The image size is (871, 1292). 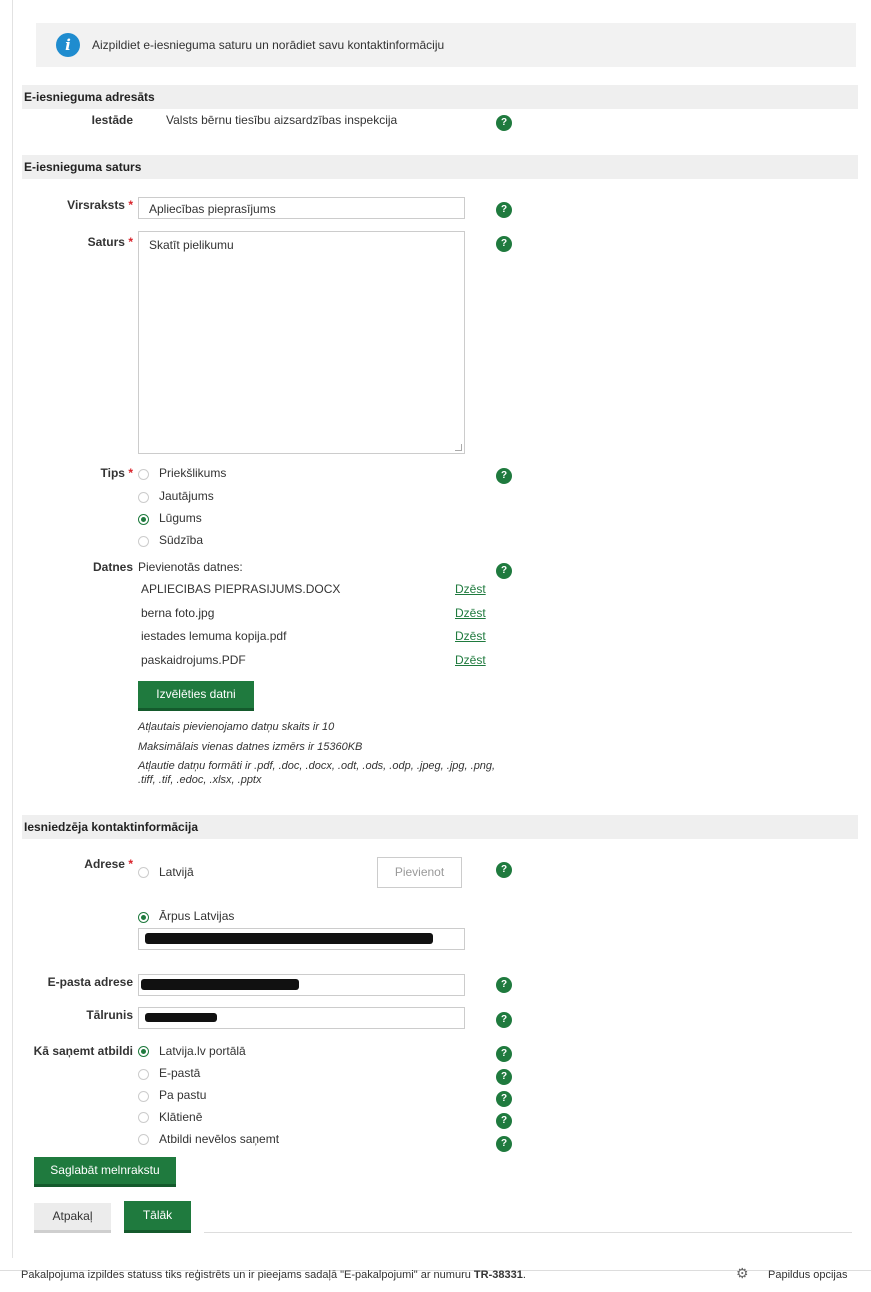 I want to click on reply-option-label: Pa pastu, so click(x=183, y=1095).